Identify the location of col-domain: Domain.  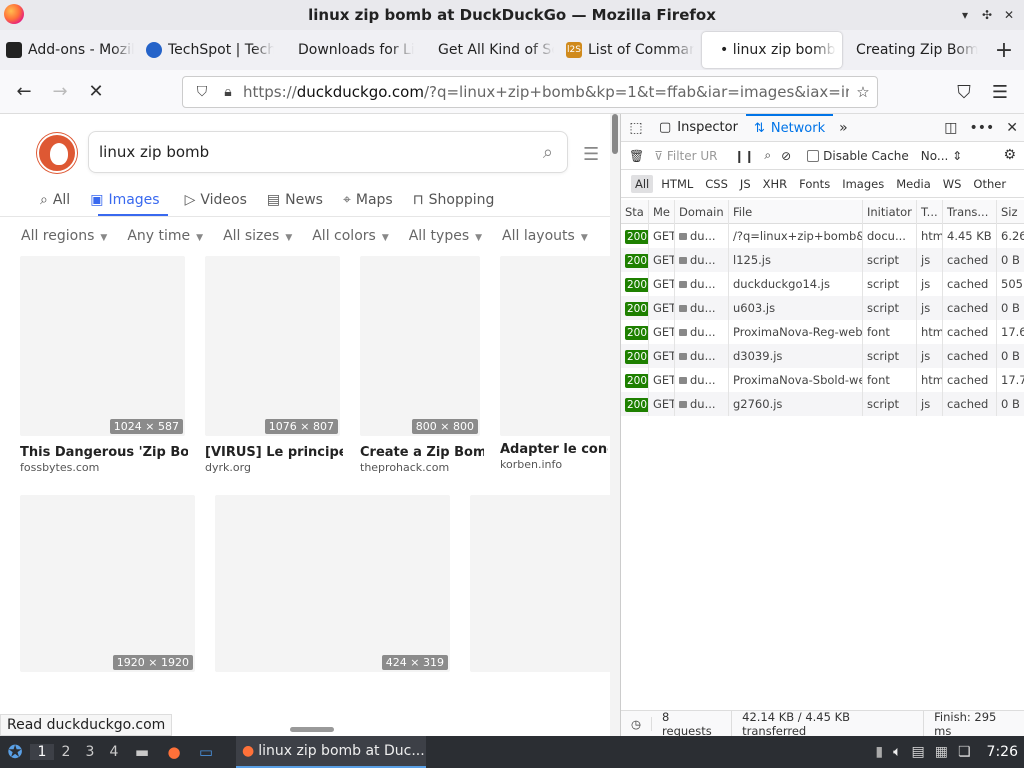
(702, 211).